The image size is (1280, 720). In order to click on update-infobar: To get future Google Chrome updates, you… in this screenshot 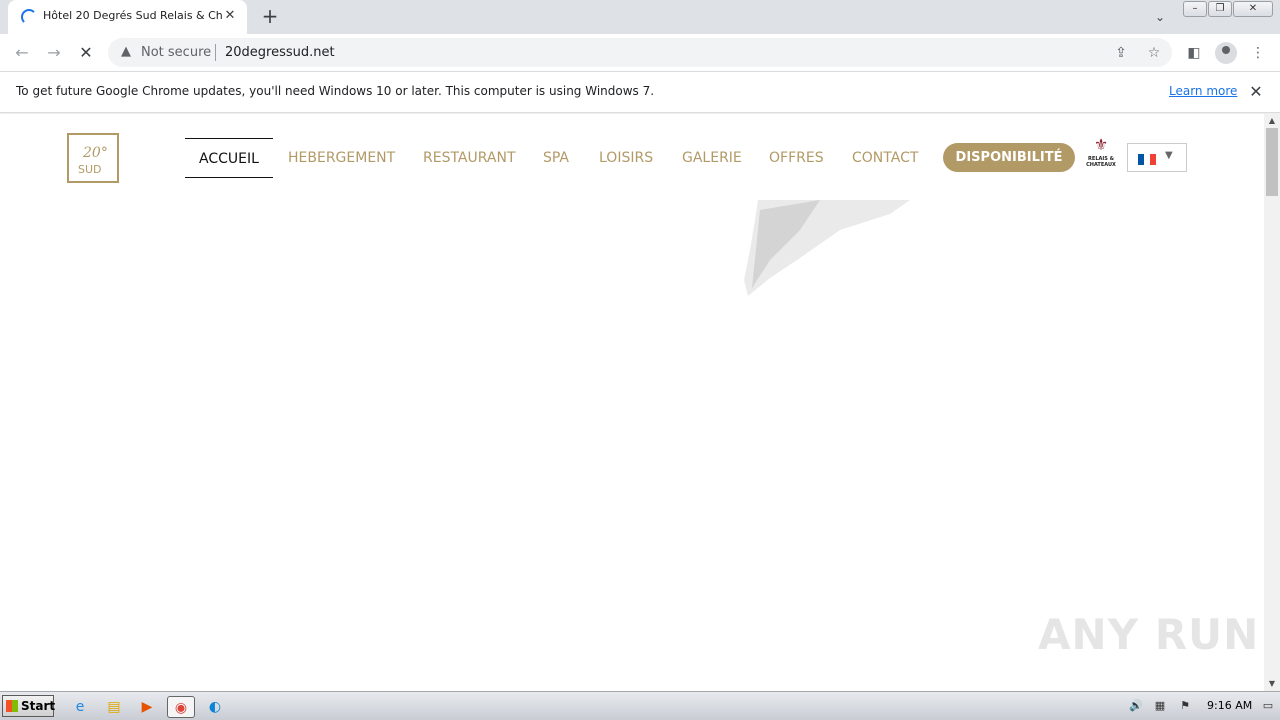, I will do `click(640, 92)`.